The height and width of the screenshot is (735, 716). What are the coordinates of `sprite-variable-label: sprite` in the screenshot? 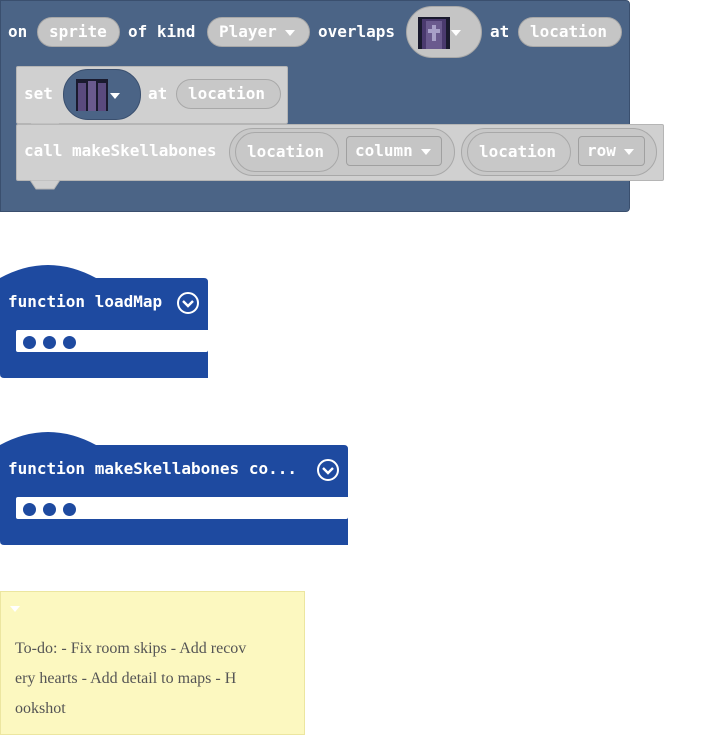 It's located at (78, 31).